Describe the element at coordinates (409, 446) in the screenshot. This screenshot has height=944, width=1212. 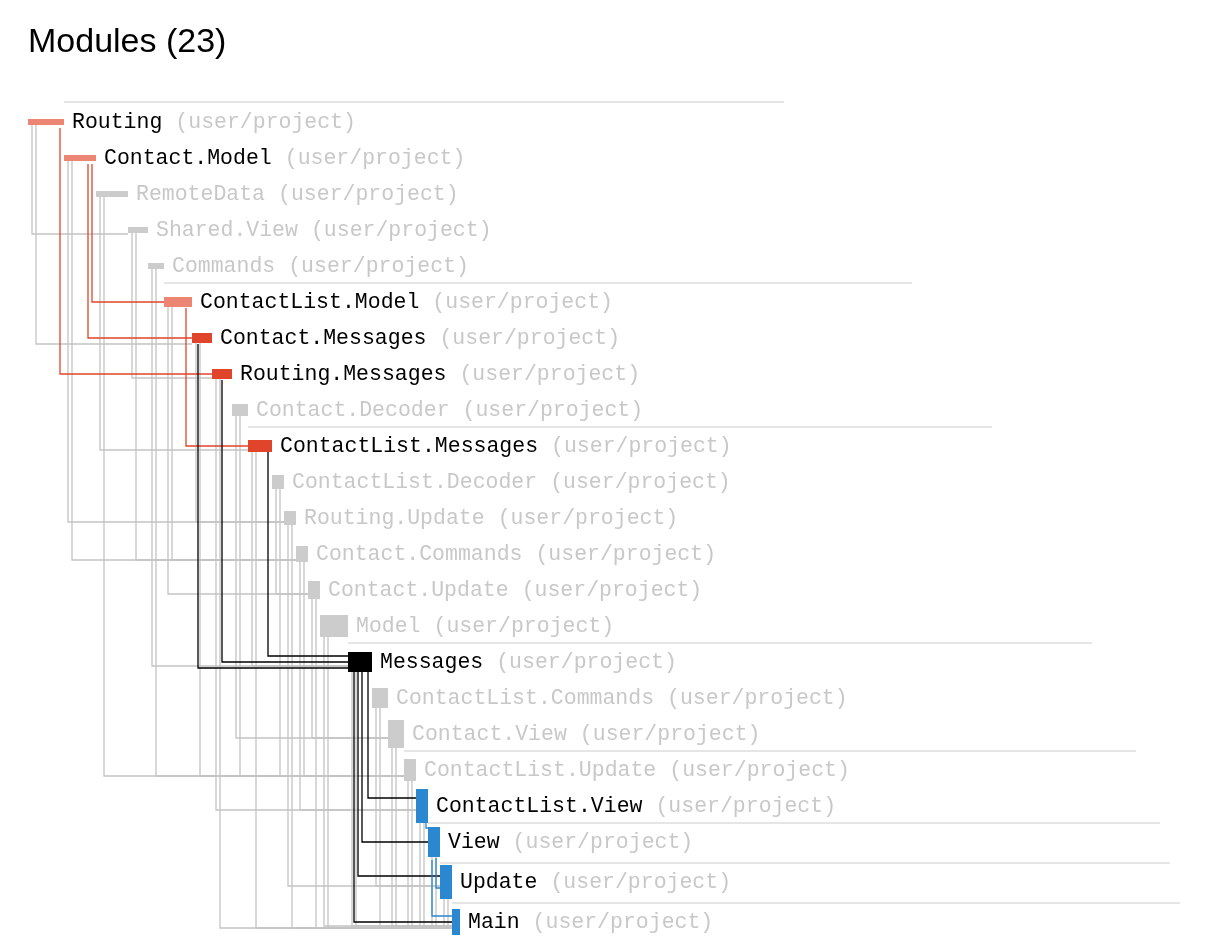
I see `module-name: ContactList.Messages` at that location.